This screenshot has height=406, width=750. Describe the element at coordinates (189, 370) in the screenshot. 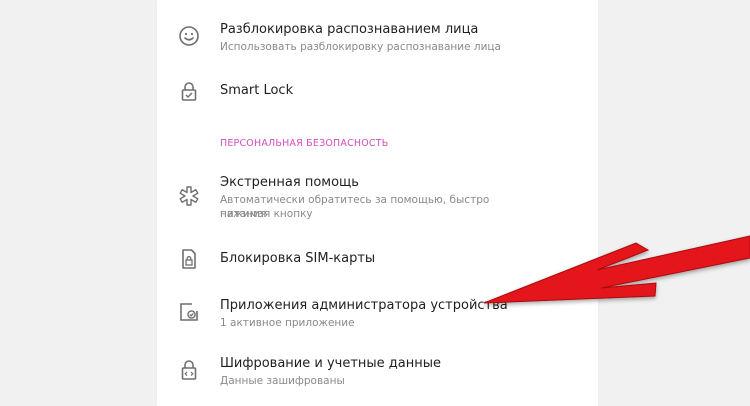

I see `encryption-lock-icon` at that location.